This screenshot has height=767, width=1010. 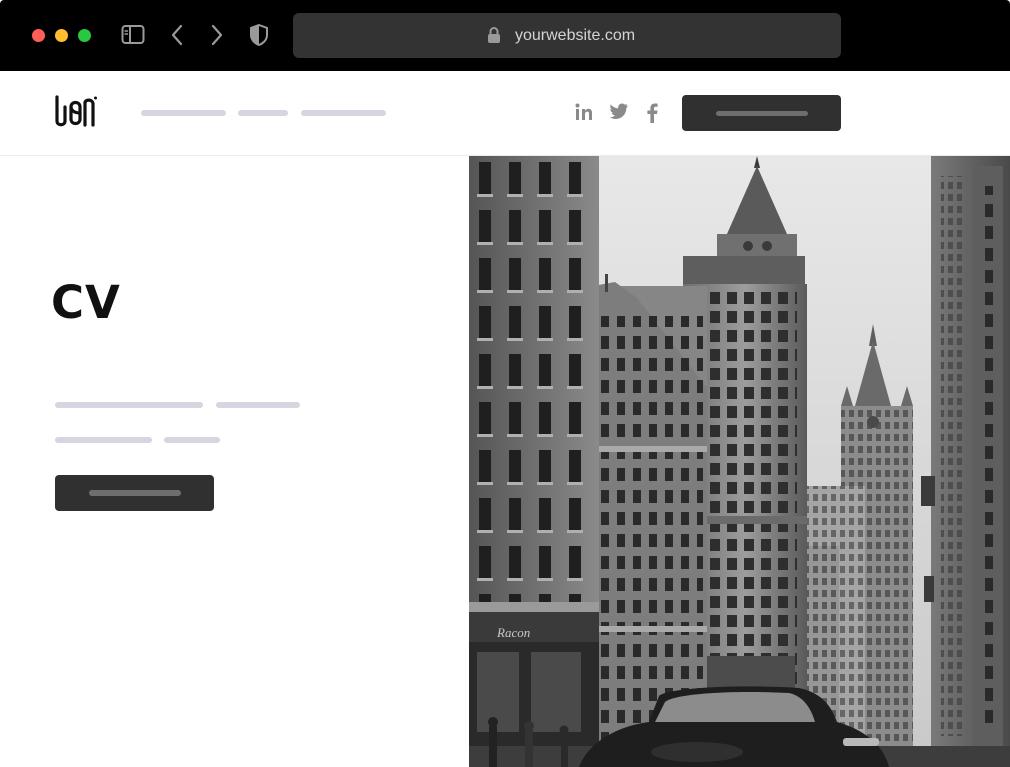 What do you see at coordinates (61, 35) in the screenshot?
I see `minimize-window-button` at bounding box center [61, 35].